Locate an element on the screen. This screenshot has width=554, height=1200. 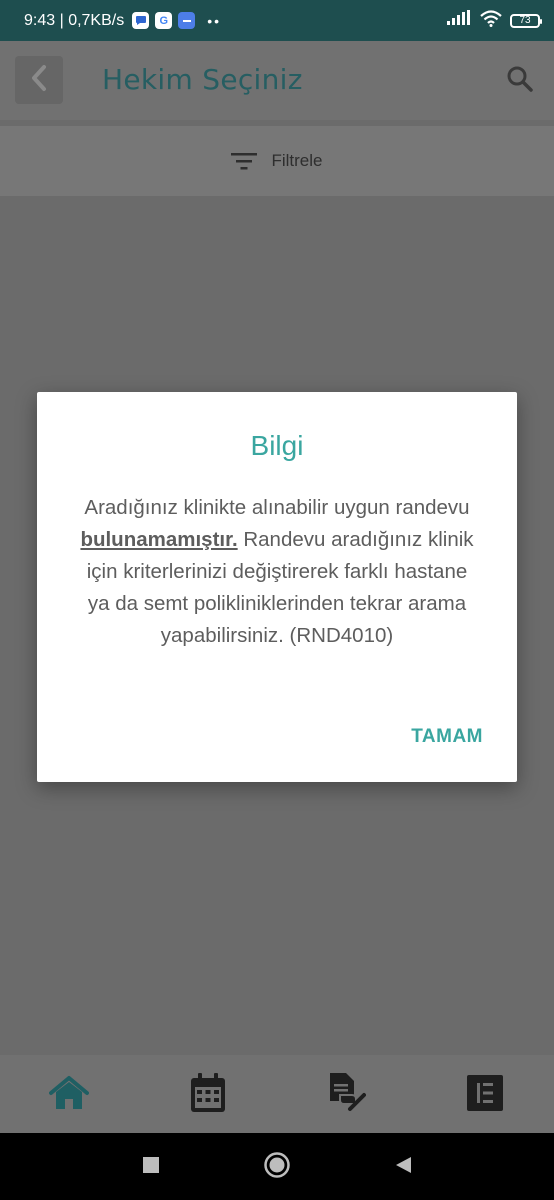
dialog-title: Bilgi is located at coordinates (277, 445).